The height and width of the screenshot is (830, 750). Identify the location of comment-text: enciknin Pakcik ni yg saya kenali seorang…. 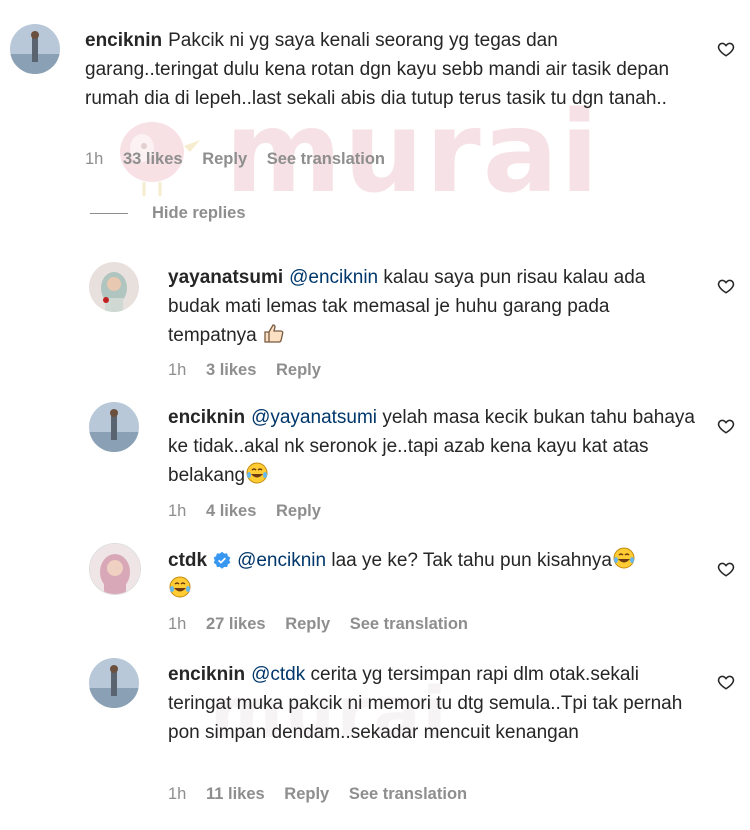
(380, 69).